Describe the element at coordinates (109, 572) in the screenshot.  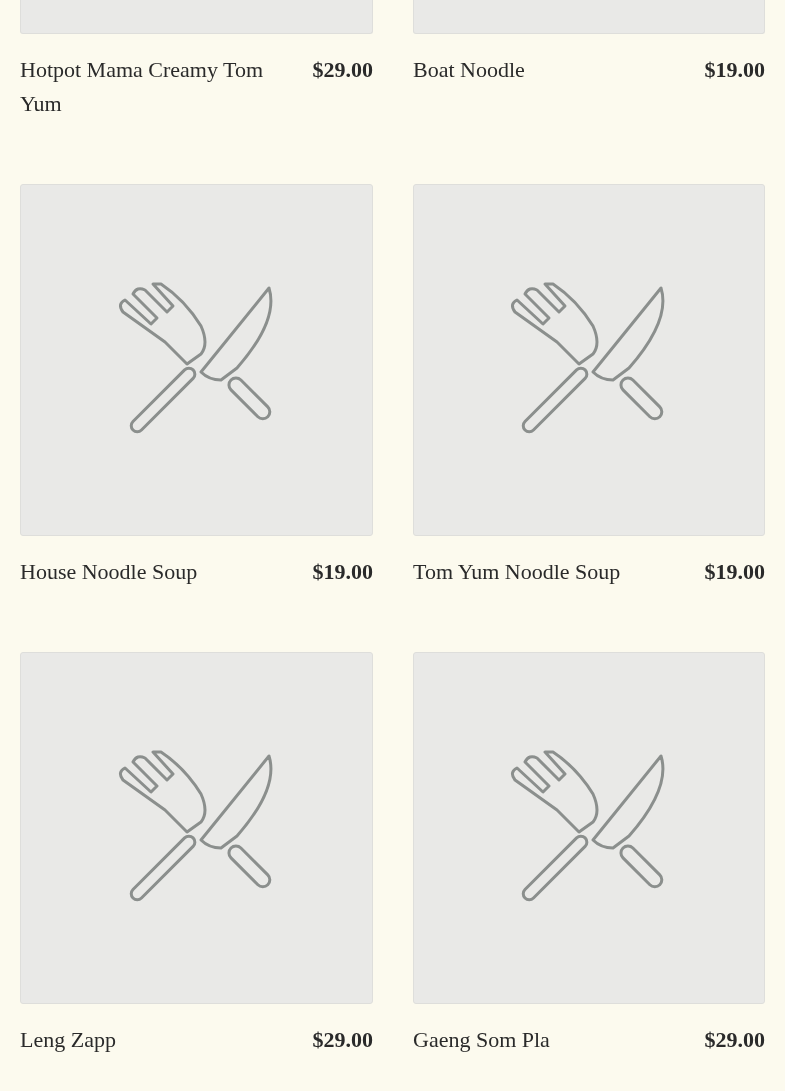
I see `dish-name: House Noodle Soup` at that location.